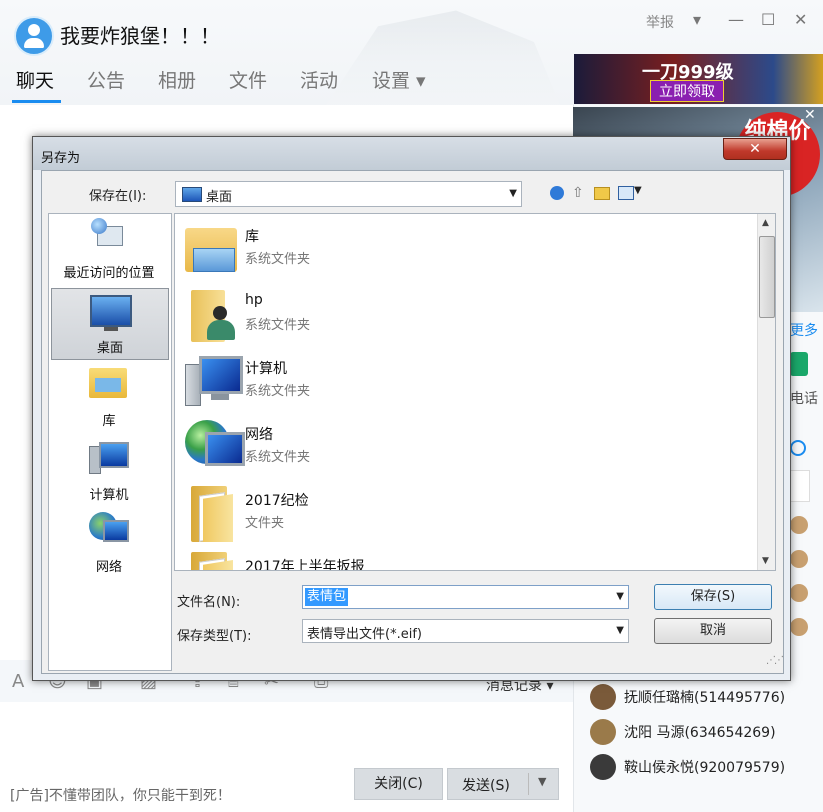 The height and width of the screenshot is (812, 823). What do you see at coordinates (319, 79) in the screenshot?
I see `tab-activity: 活动` at bounding box center [319, 79].